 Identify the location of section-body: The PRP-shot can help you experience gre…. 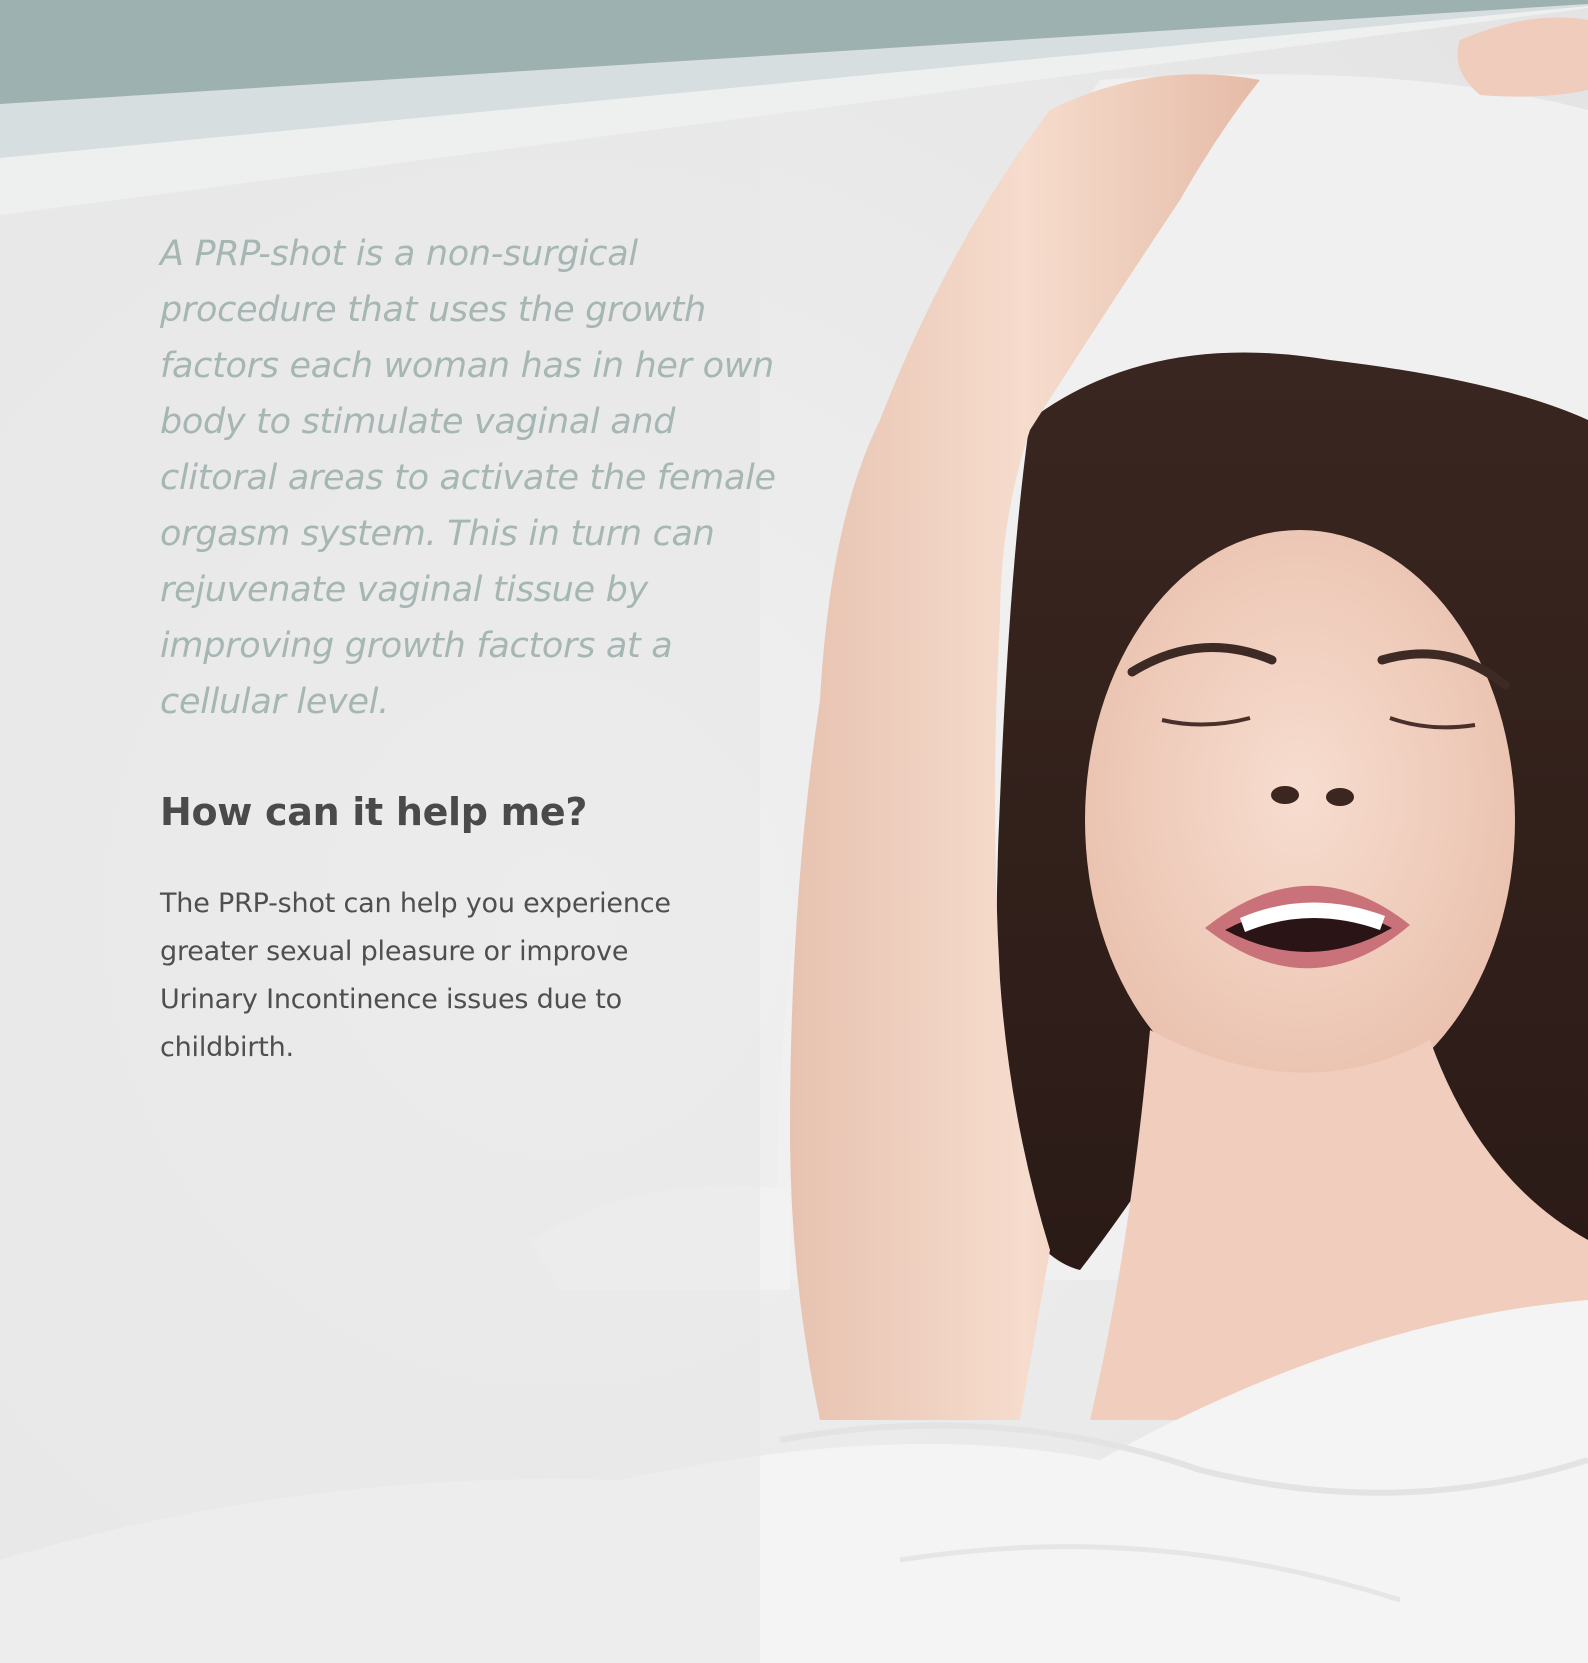
(415, 975).